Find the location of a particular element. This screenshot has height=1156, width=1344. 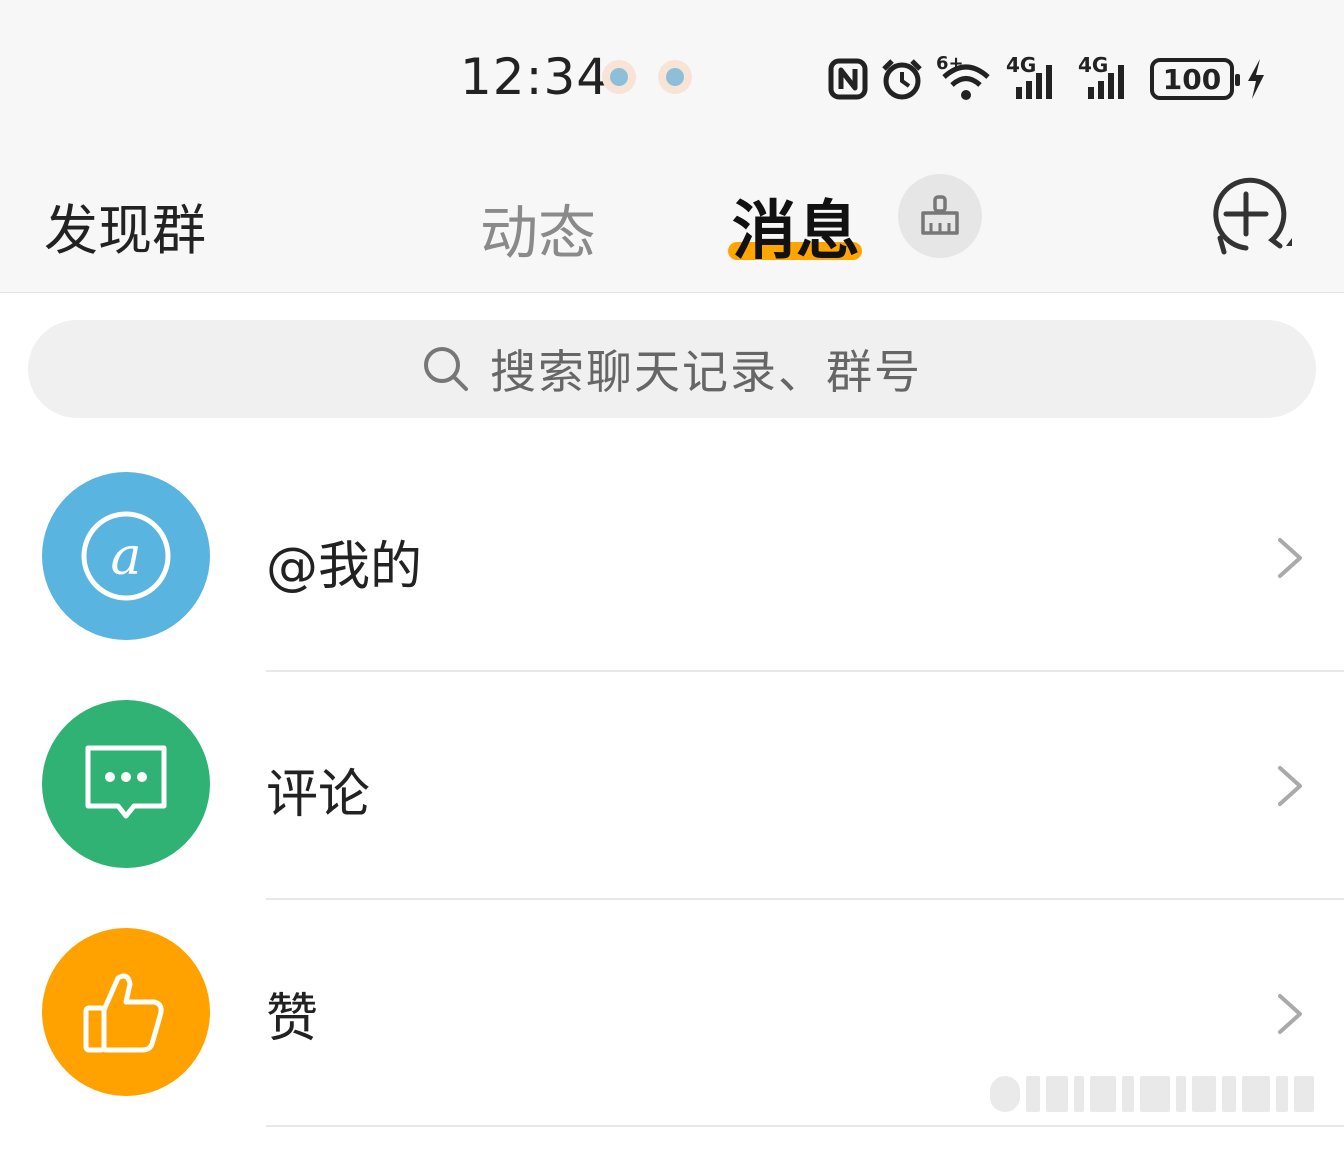

watermark is located at coordinates (1160, 1094).